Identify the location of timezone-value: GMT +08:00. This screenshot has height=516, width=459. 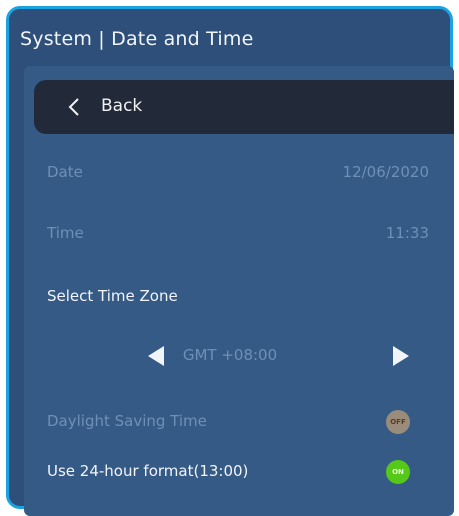
(230, 355).